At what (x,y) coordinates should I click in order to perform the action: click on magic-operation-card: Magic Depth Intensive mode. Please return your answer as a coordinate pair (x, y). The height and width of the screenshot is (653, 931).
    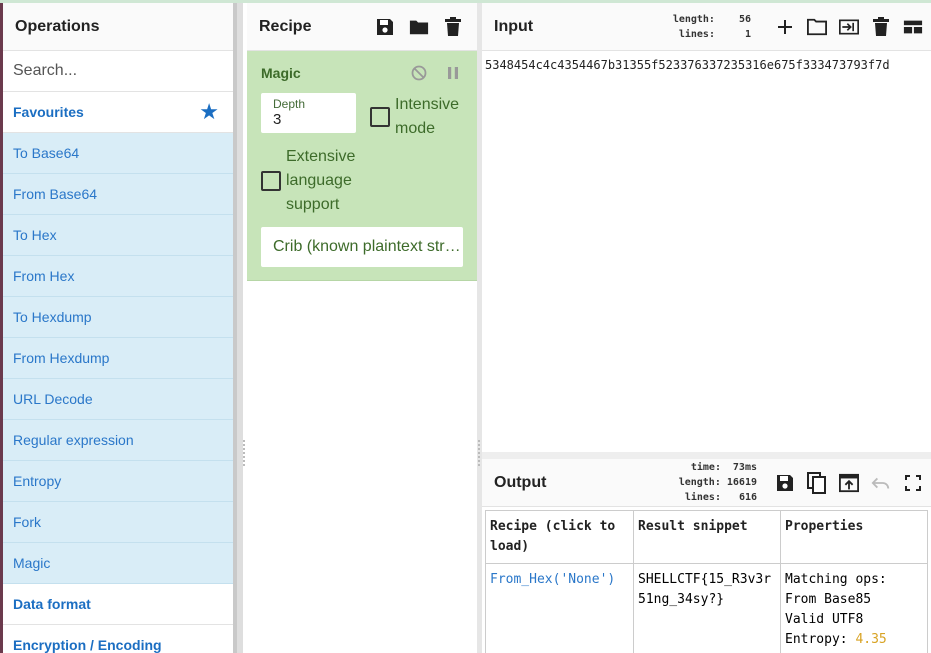
    Looking at the image, I should click on (362, 166).